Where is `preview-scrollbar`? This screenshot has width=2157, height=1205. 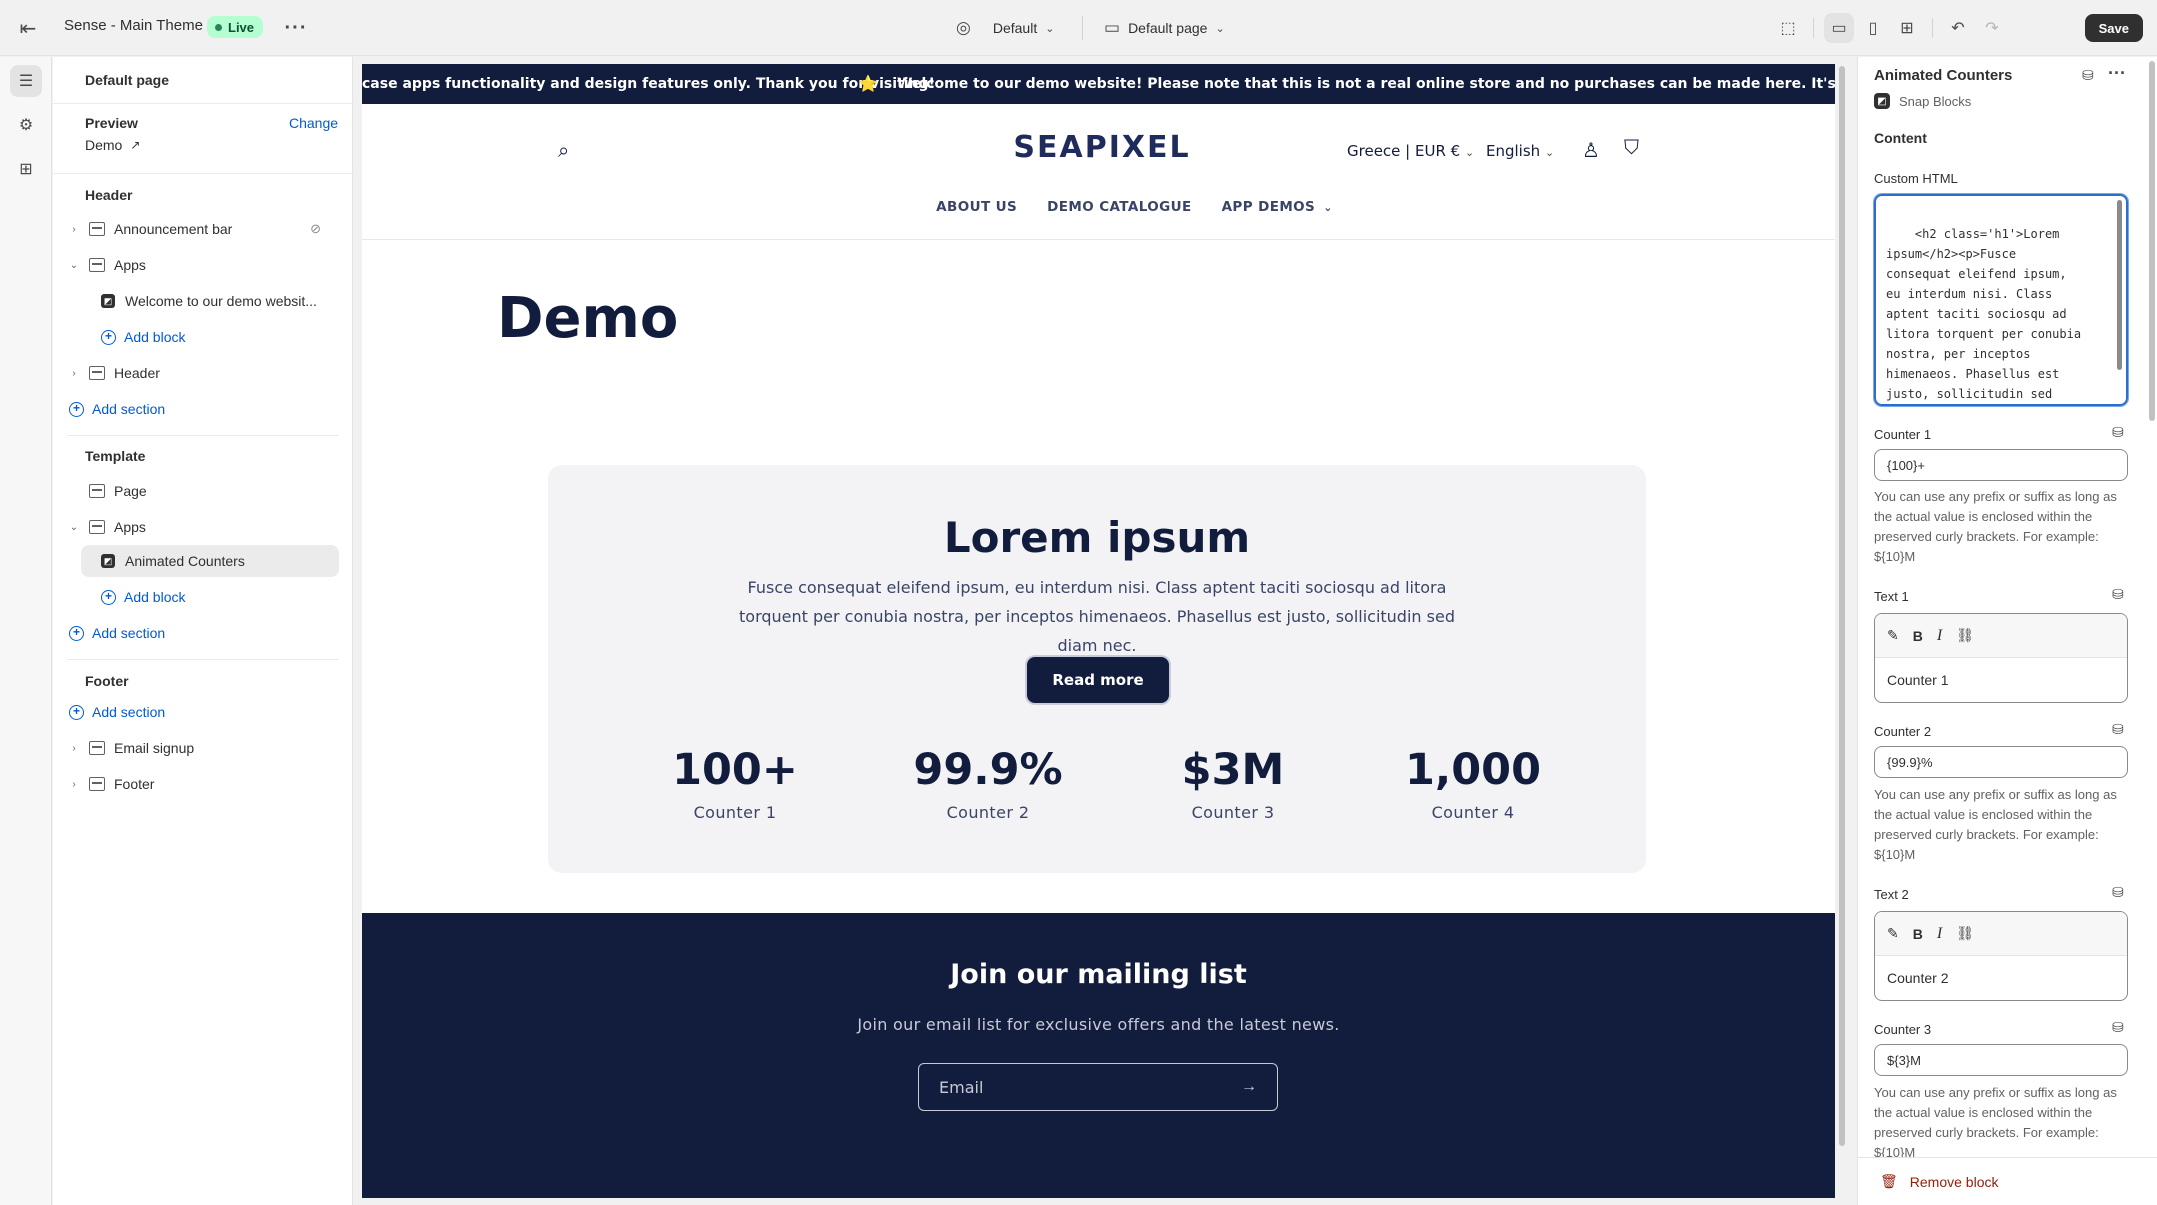
preview-scrollbar is located at coordinates (1842, 631).